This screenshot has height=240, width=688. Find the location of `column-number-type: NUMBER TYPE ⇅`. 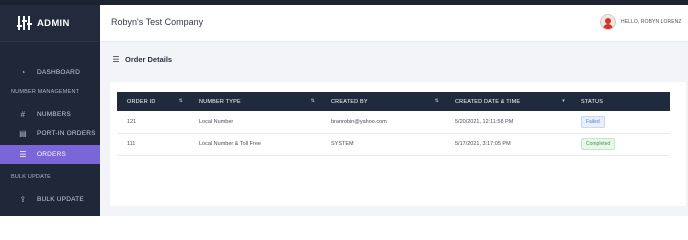

column-number-type: NUMBER TYPE ⇅ is located at coordinates (255, 101).